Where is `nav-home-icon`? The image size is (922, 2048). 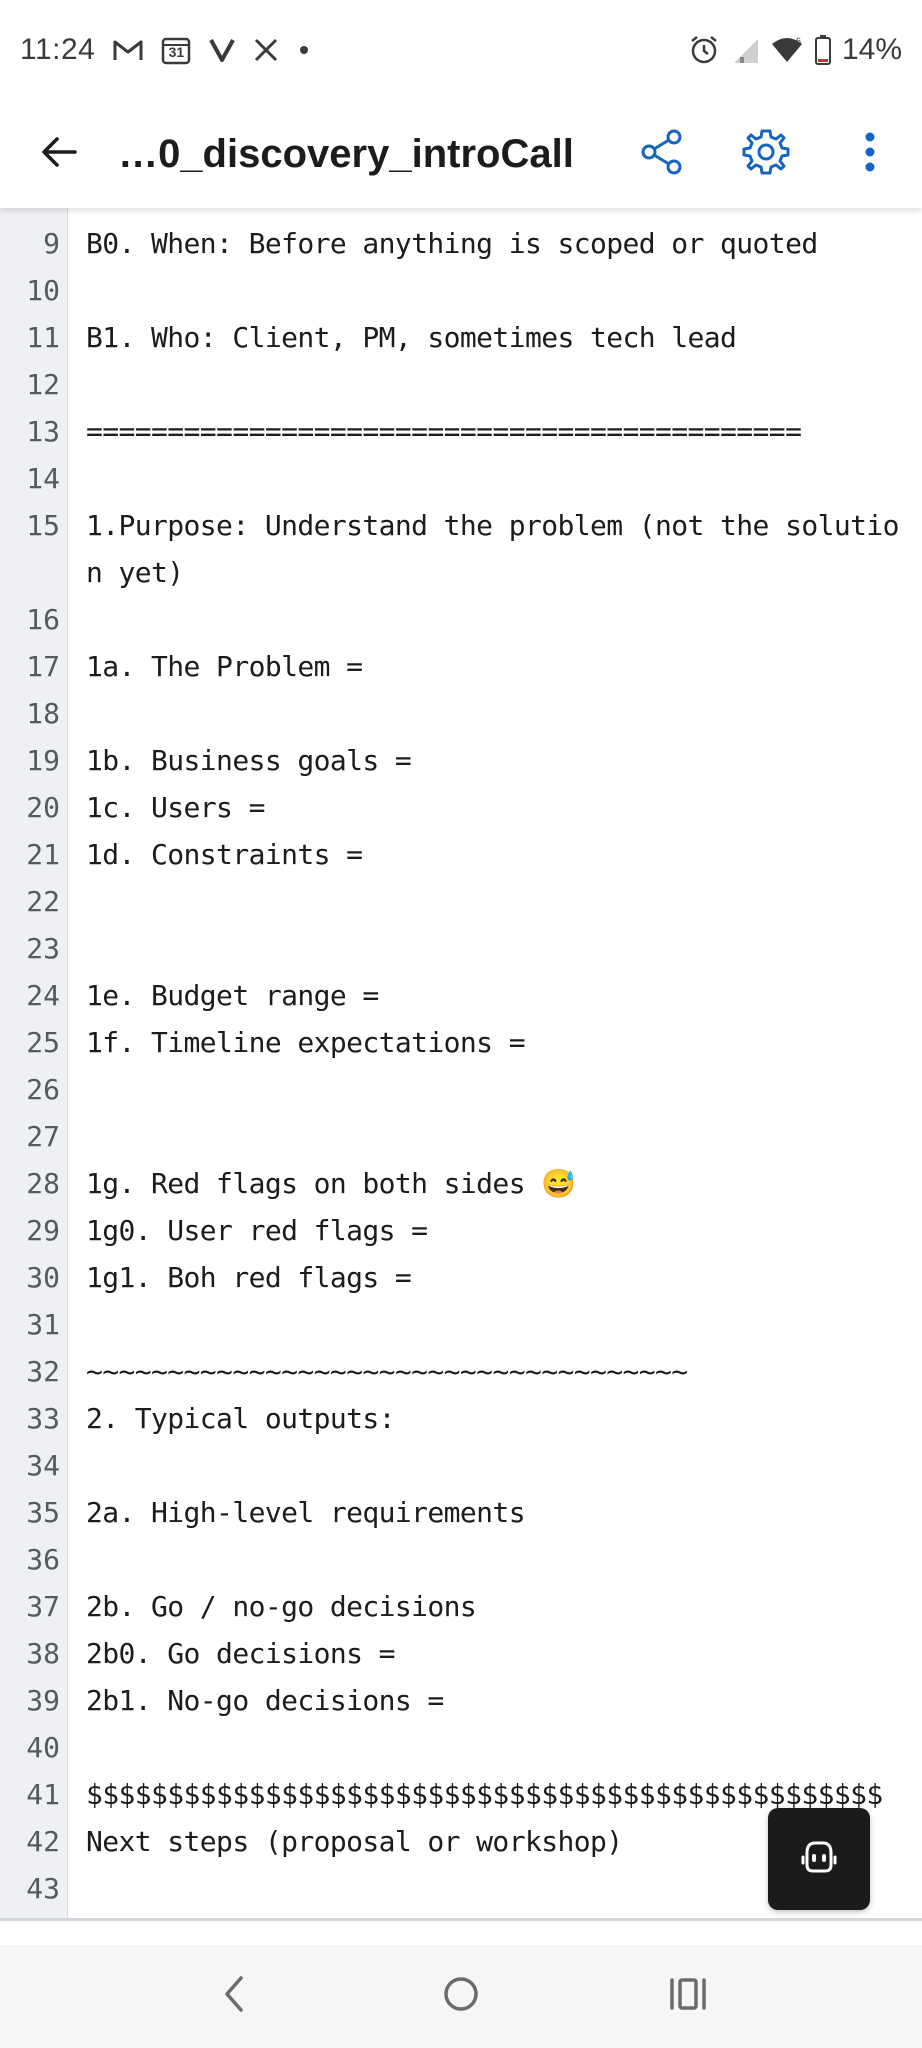 nav-home-icon is located at coordinates (461, 1996).